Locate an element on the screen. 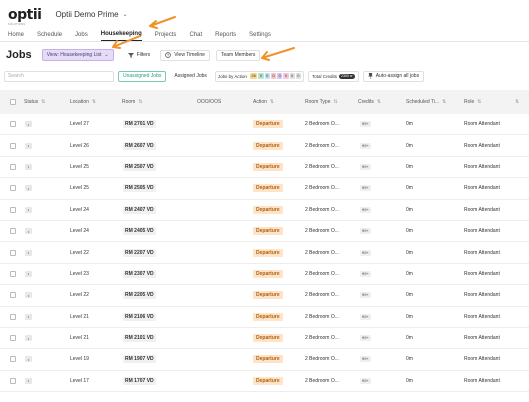 The image size is (529, 402). column-header-location: Location ⇅ is located at coordinates (83, 102).